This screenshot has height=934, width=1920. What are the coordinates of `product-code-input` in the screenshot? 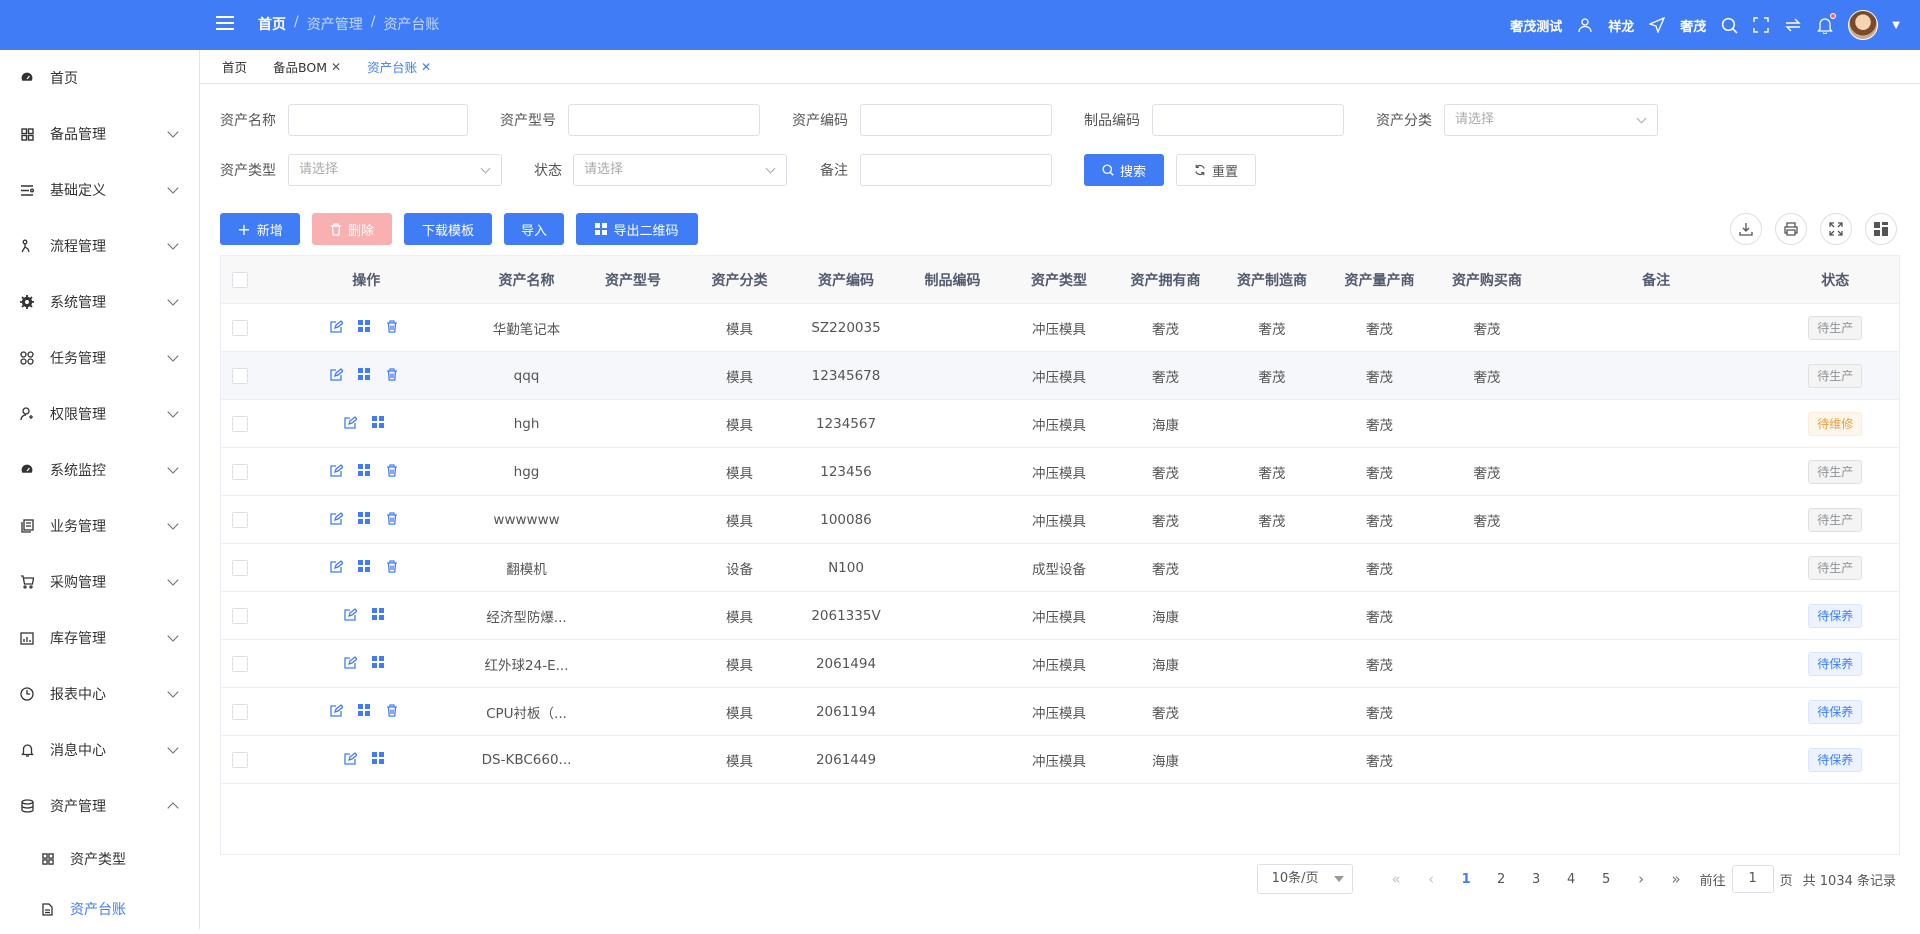 It's located at (1248, 120).